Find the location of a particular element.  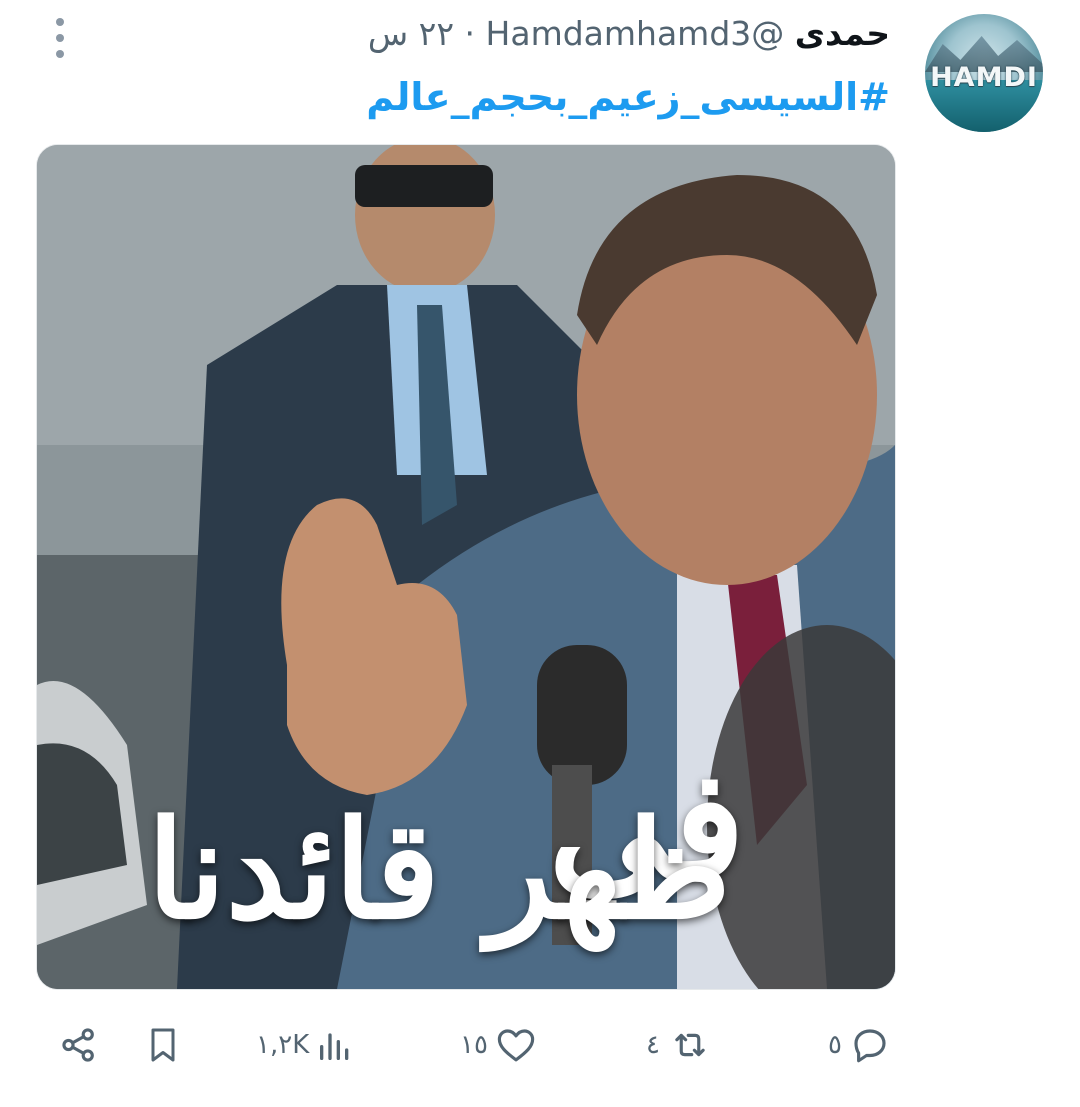

tweet-time: ٢٢ س is located at coordinates (411, 33).